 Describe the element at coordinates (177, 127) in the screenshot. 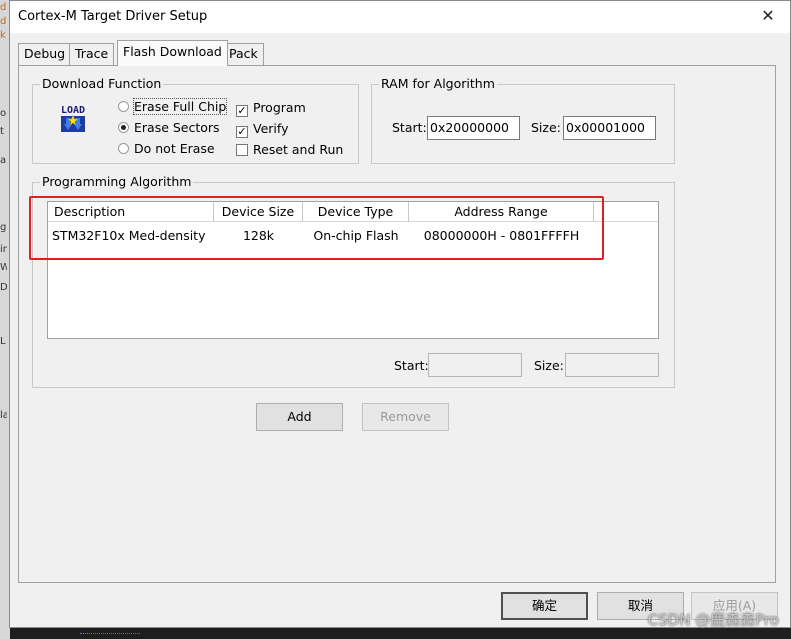

I see `erase-sectors-label: Erase Sectors` at that location.